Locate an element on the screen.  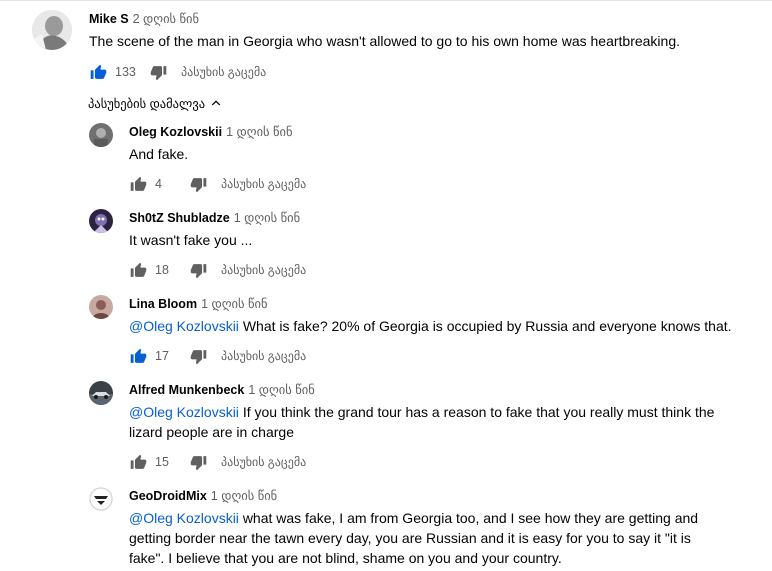
like-count: 17 is located at coordinates (162, 356).